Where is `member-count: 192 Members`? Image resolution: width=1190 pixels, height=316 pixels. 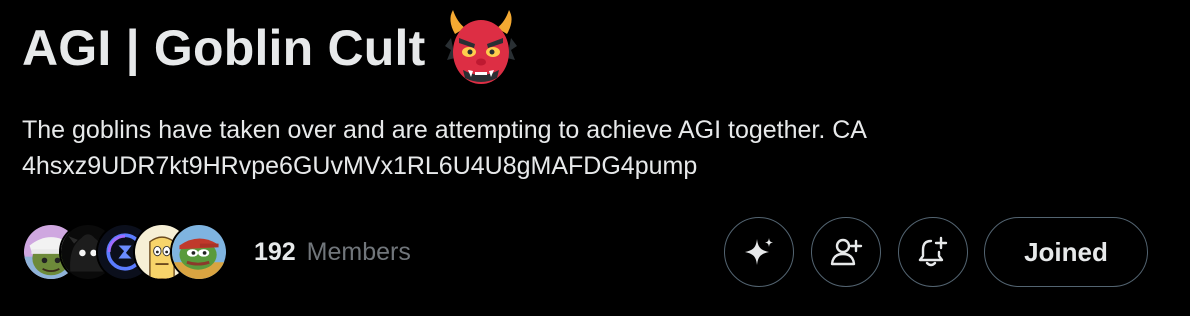
member-count: 192 Members is located at coordinates (332, 252).